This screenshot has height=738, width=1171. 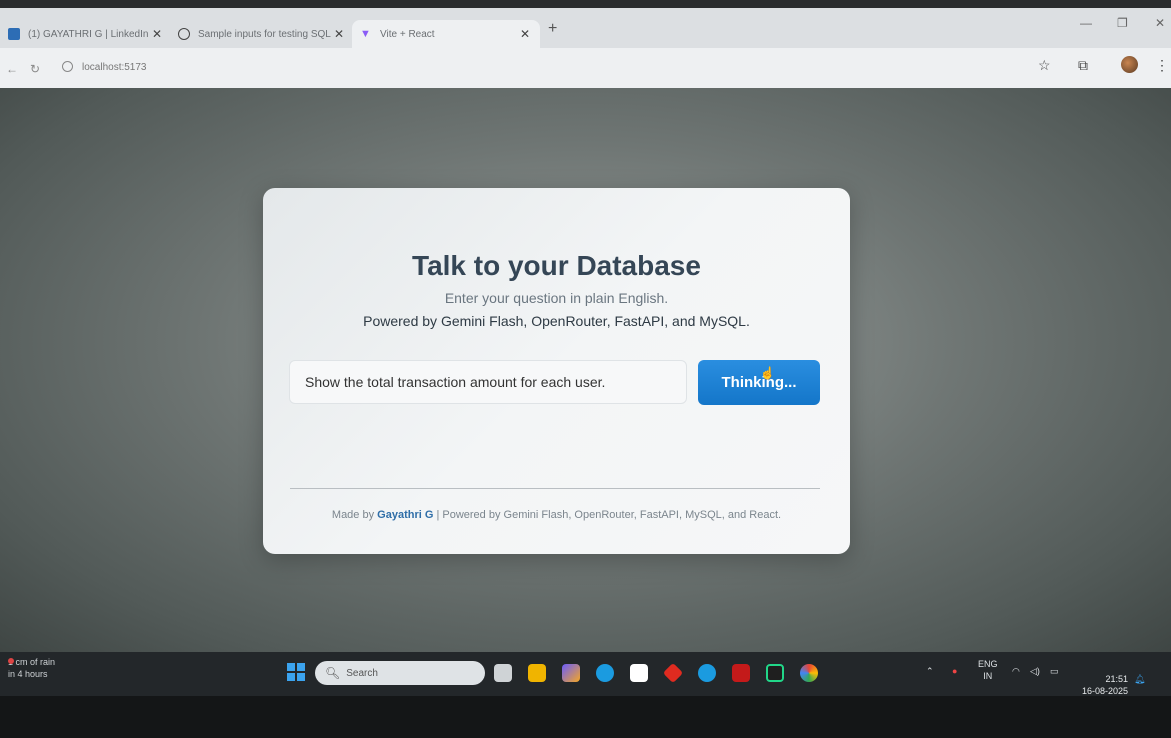 I want to click on site-info-icon, so click(x=67, y=66).